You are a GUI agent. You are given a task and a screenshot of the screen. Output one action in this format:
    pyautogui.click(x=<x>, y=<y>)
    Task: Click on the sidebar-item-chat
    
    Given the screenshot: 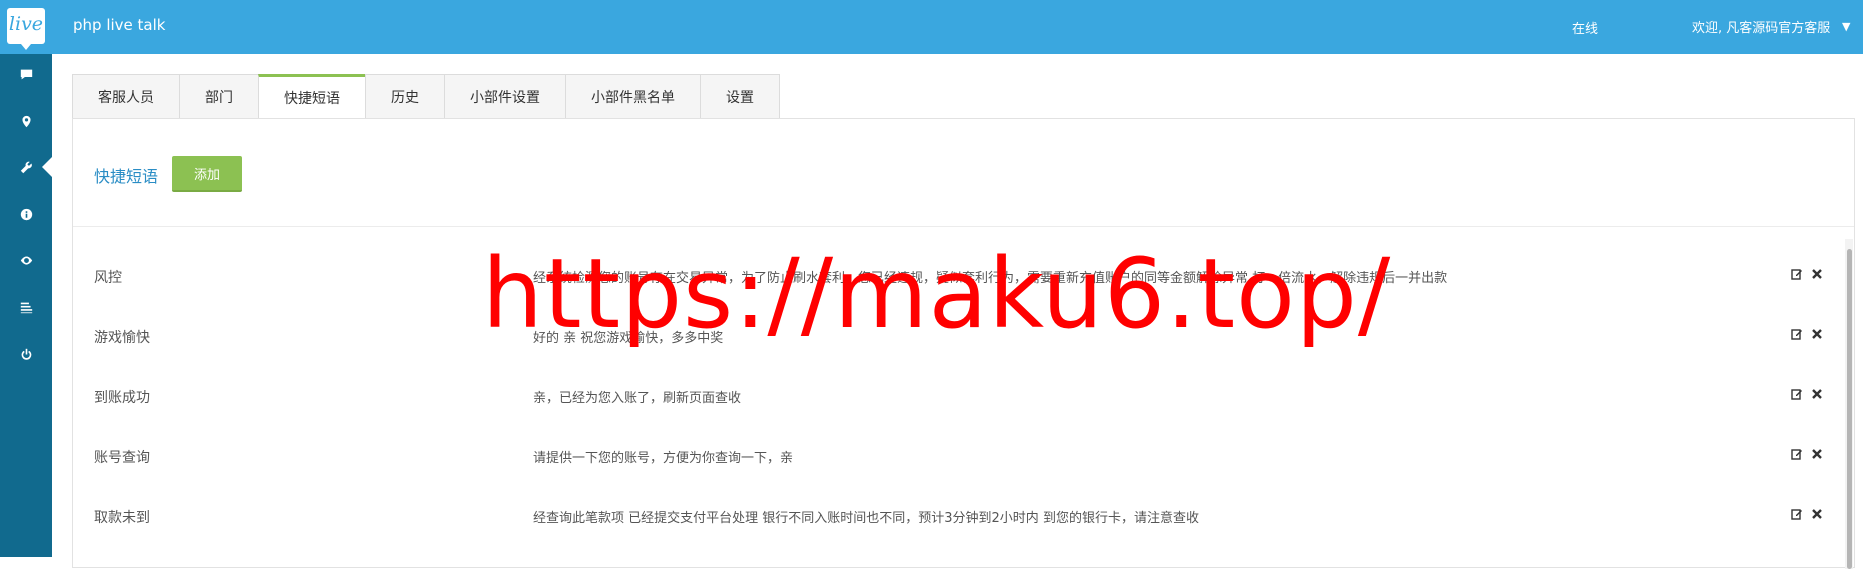 What is the action you would take?
    pyautogui.click(x=26, y=74)
    